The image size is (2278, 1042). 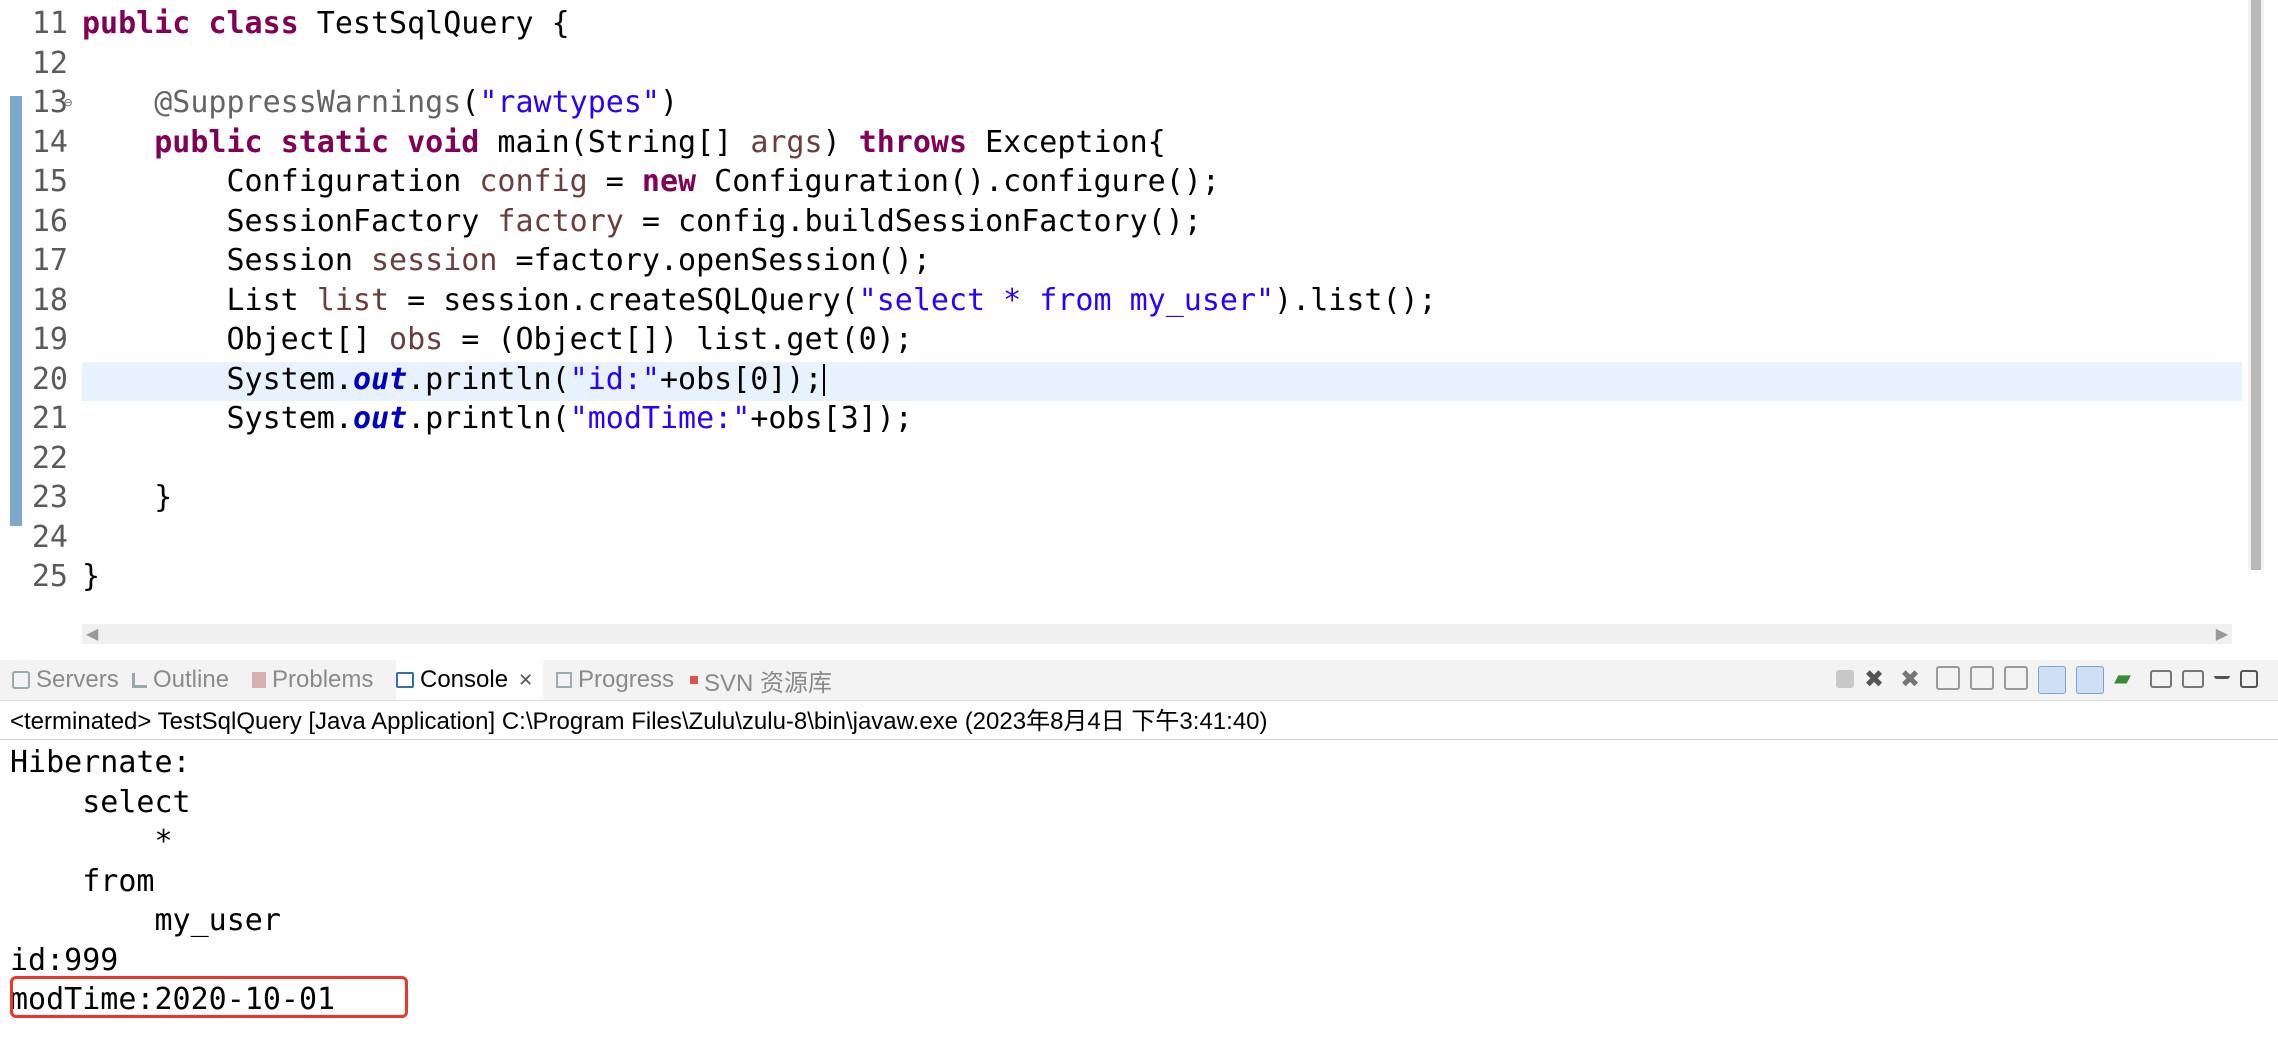 What do you see at coordinates (2090, 680) in the screenshot?
I see `show-stderr-icon` at bounding box center [2090, 680].